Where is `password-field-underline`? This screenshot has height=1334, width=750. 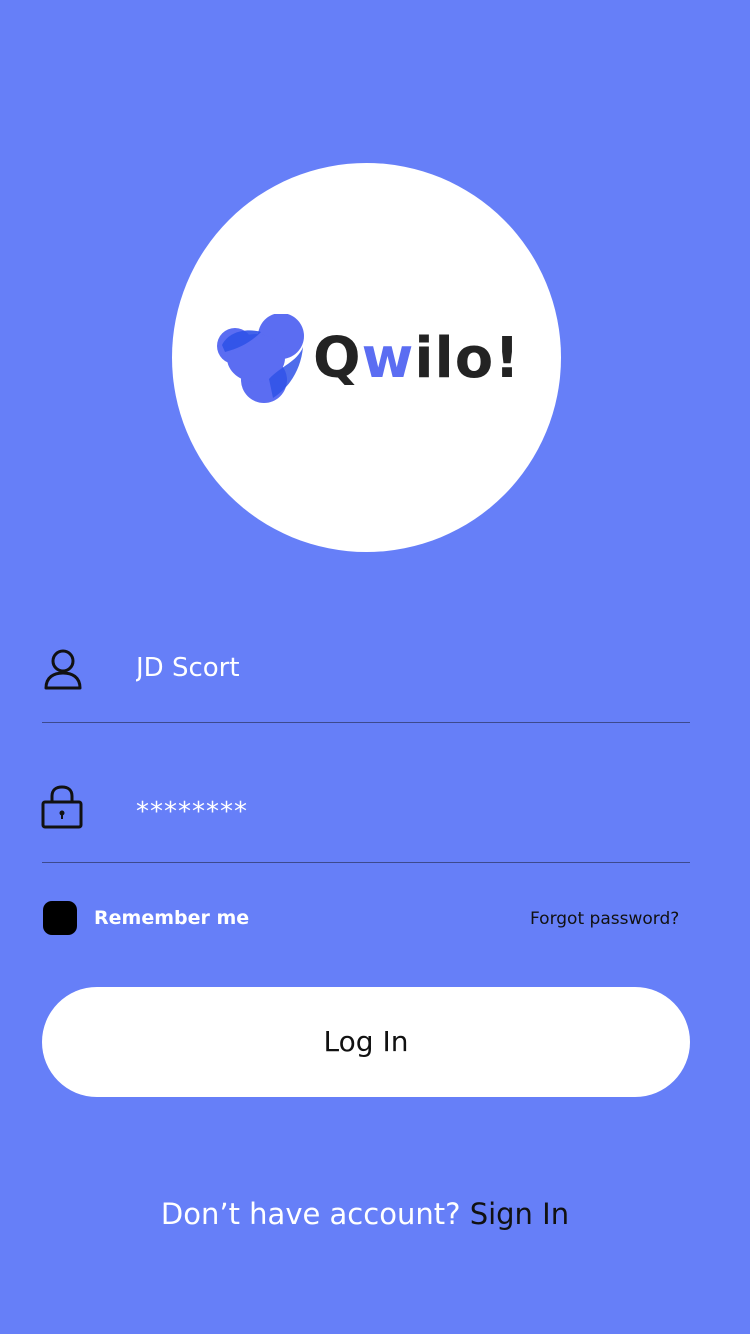
password-field-underline is located at coordinates (366, 862).